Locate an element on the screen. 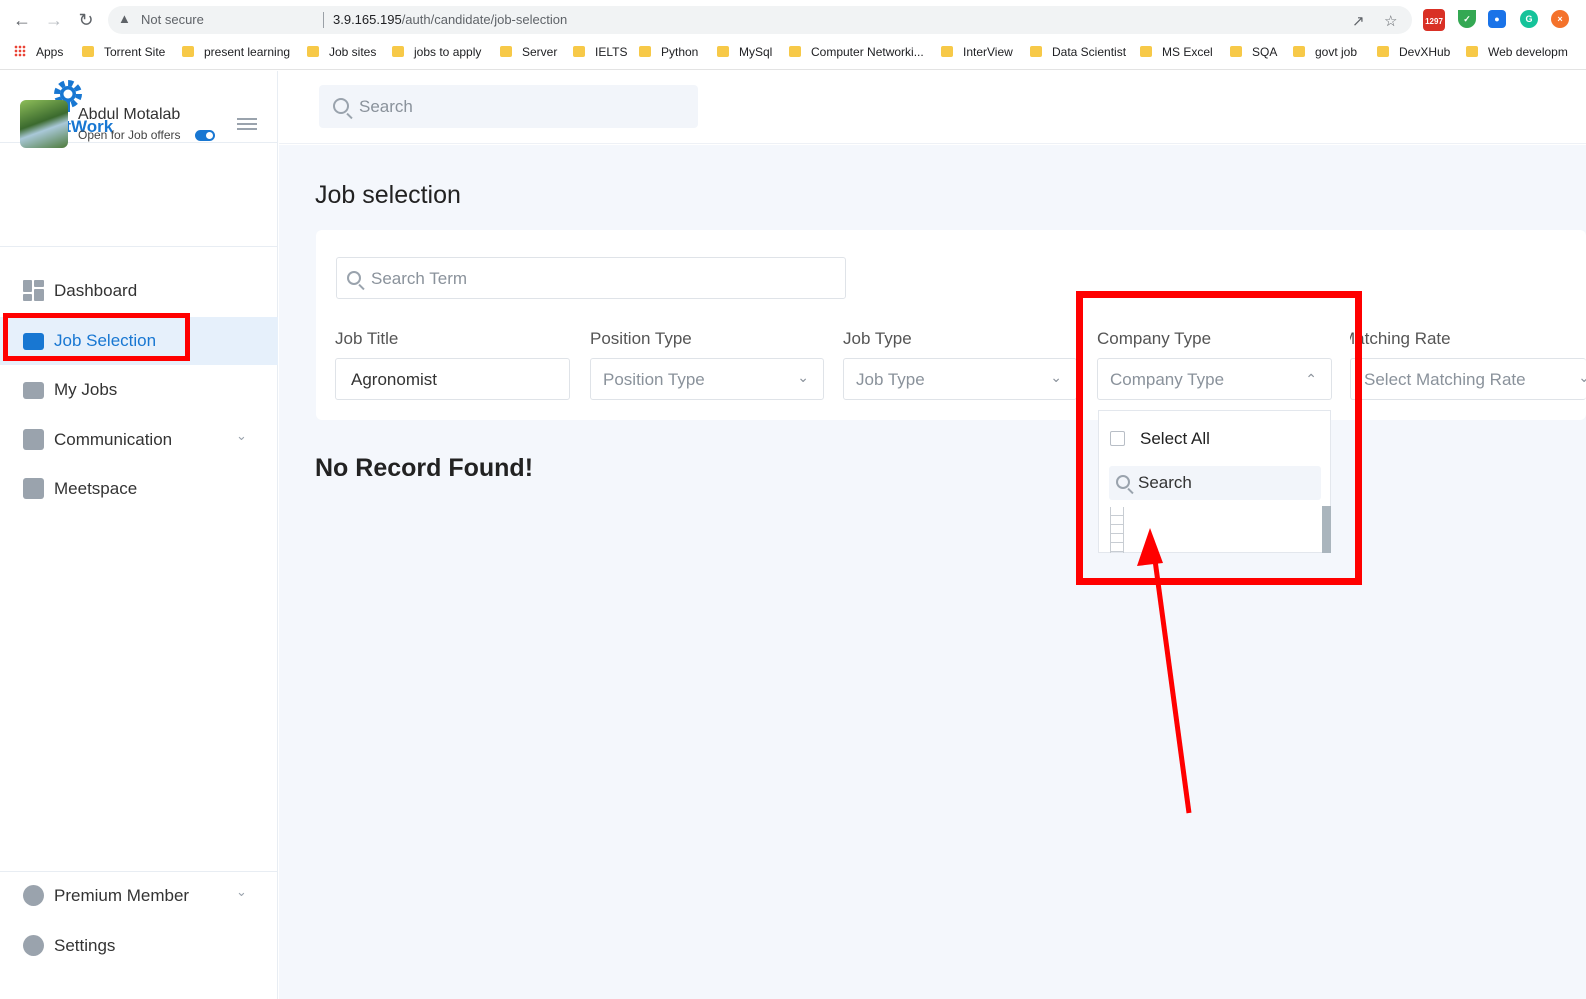  search-term-input is located at coordinates (581, 279).